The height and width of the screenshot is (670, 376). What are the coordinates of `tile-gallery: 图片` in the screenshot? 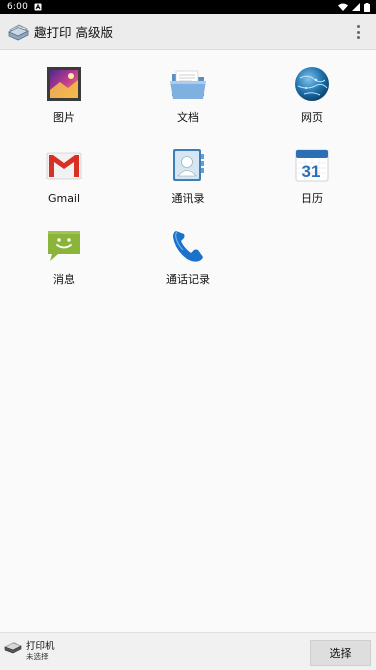 It's located at (64, 90).